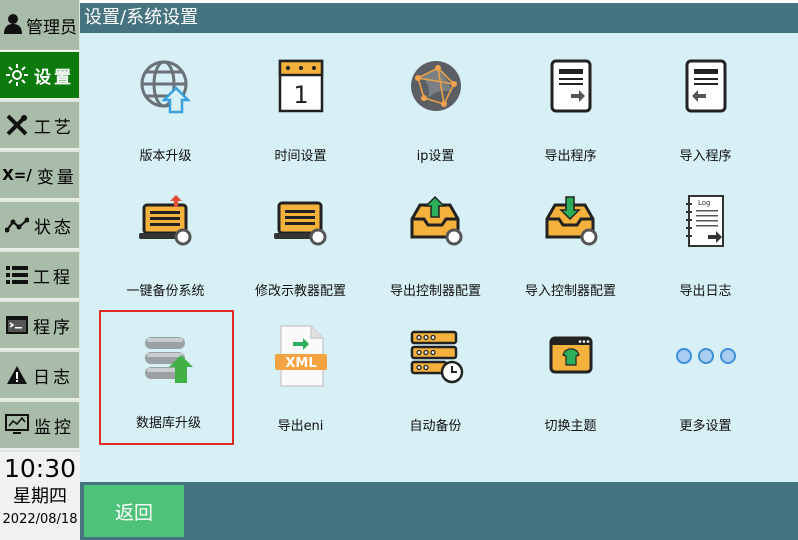 The width and height of the screenshot is (798, 540). What do you see at coordinates (165, 221) in the screenshot?
I see `laptop-backup-icon` at bounding box center [165, 221].